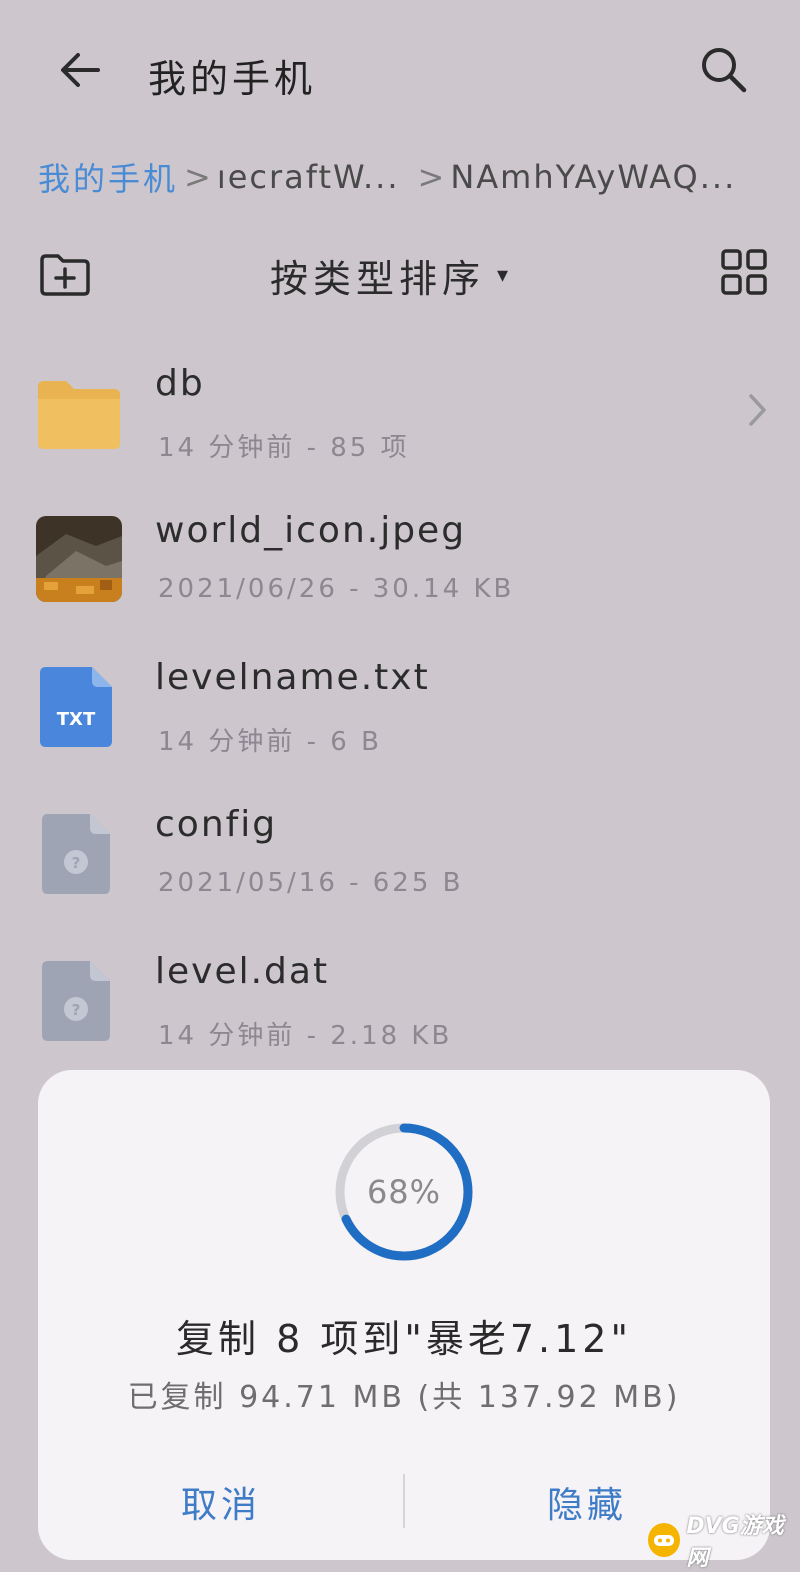  I want to click on file-meta: 2021/05/16 - 625 B, so click(311, 883).